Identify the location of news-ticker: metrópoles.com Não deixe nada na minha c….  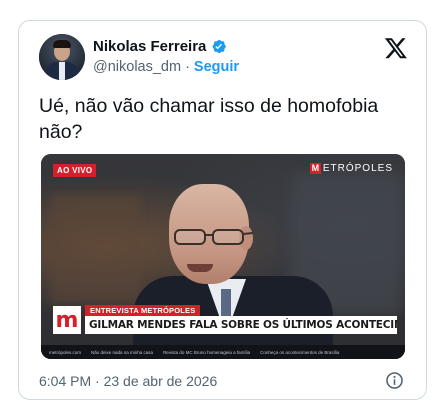
(223, 352).